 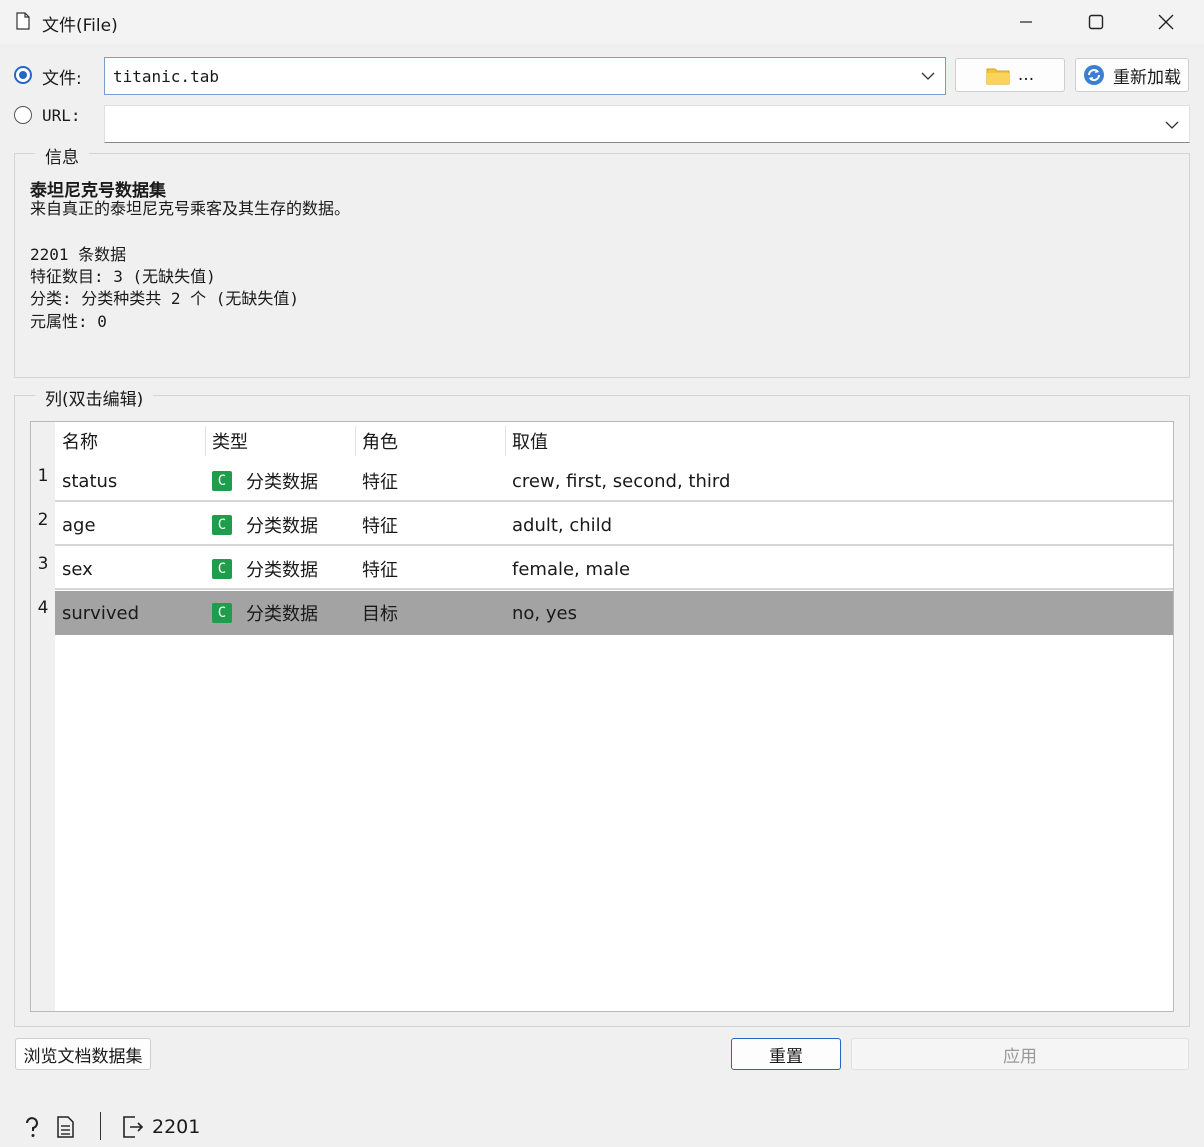 What do you see at coordinates (80, 26) in the screenshot?
I see `window-title: 文件(File)` at bounding box center [80, 26].